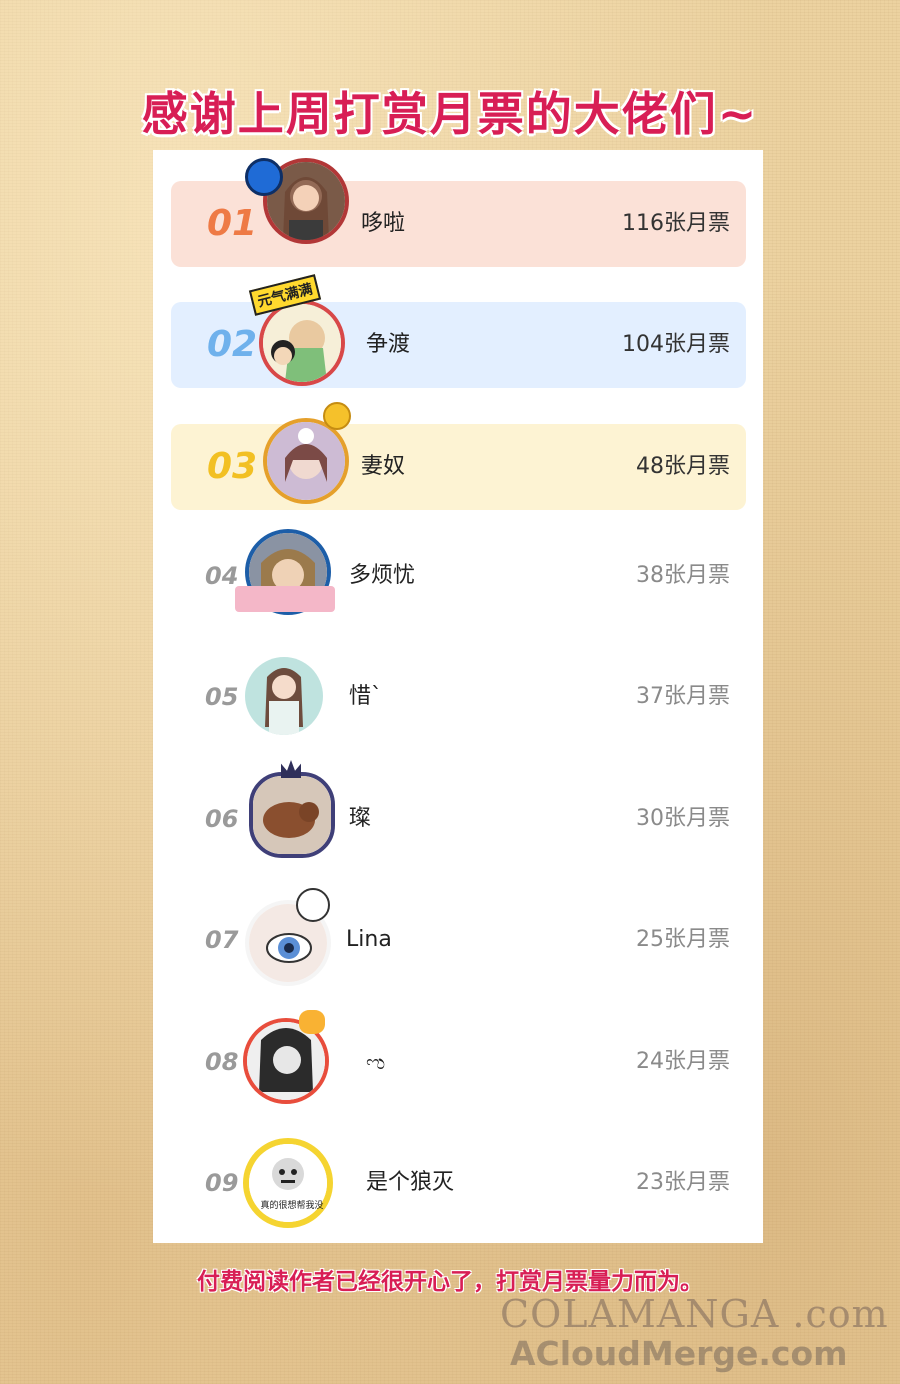  Describe the element at coordinates (222, 1062) in the screenshot. I see `rank-number: 08` at that location.